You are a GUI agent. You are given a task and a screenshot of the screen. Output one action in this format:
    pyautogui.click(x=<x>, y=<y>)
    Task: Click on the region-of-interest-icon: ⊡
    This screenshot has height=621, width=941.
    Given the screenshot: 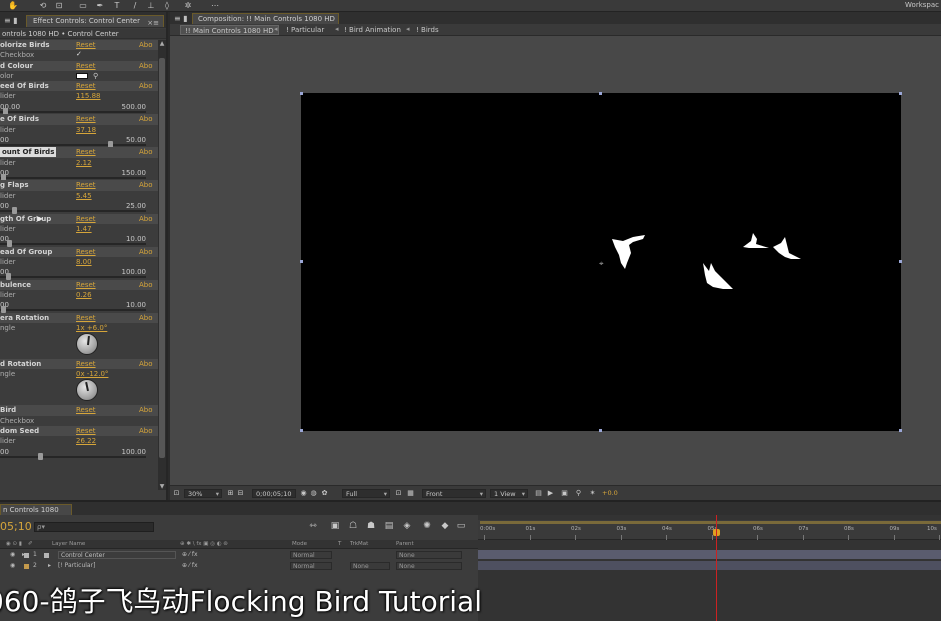 What is the action you would take?
    pyautogui.click(x=398, y=493)
    